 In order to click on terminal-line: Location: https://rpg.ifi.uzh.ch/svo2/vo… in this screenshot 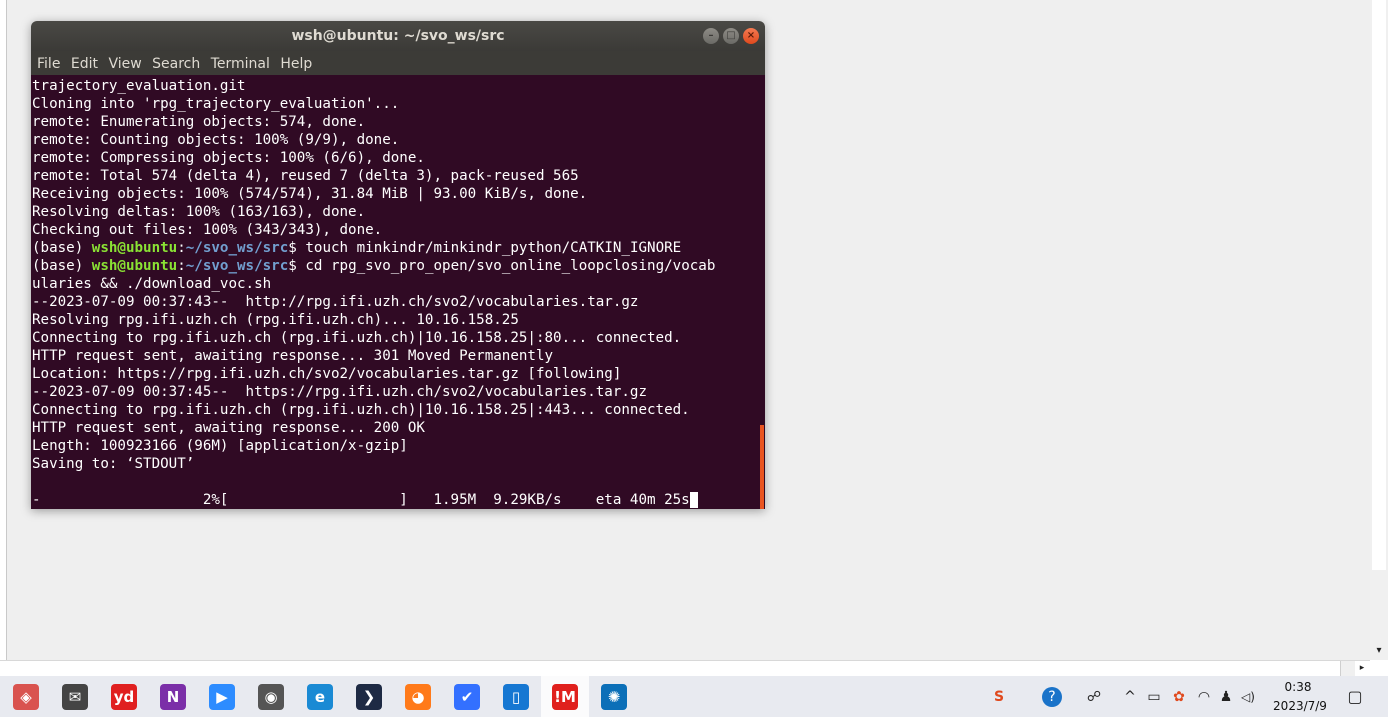, I will do `click(327, 374)`.